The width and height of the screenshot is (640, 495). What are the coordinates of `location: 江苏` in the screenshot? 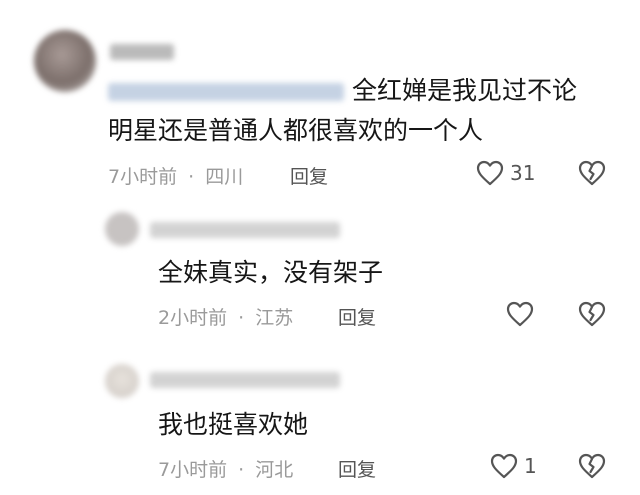 It's located at (274, 318).